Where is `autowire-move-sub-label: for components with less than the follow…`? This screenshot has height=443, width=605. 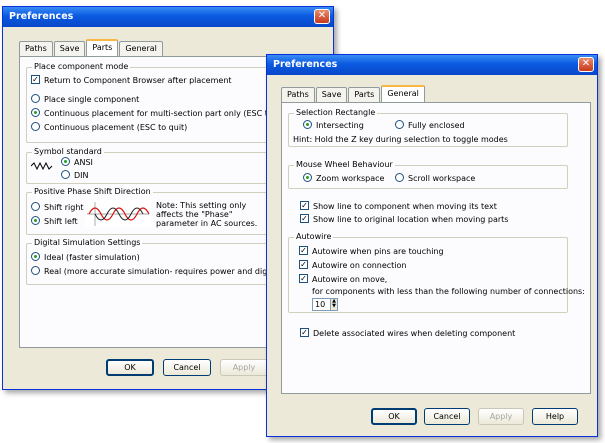 autowire-move-sub-label: for components with less than the follow… is located at coordinates (448, 291).